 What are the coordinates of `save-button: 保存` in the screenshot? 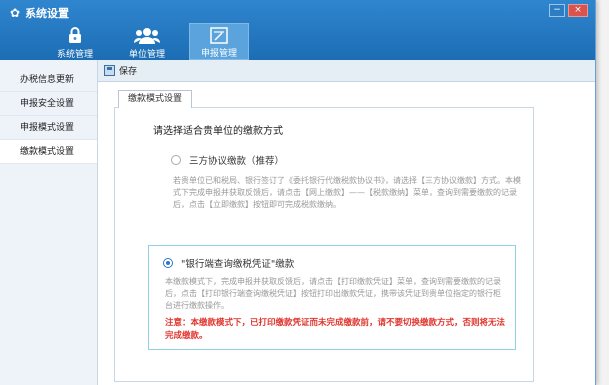 It's located at (120, 70).